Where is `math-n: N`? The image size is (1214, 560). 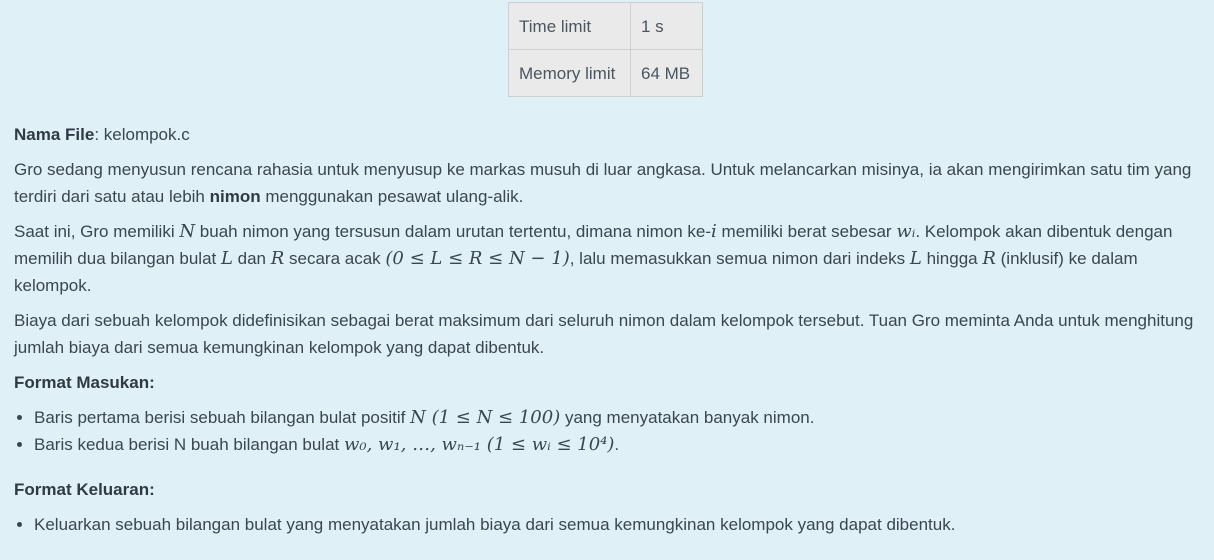 math-n: N is located at coordinates (187, 231).